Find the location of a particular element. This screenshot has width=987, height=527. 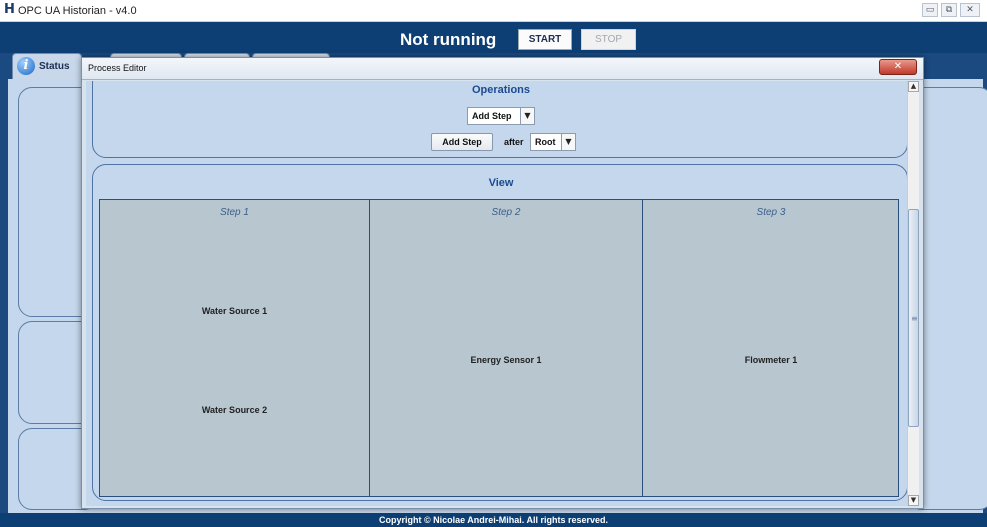

scrollbar-thumb: ≡ is located at coordinates (913, 318).